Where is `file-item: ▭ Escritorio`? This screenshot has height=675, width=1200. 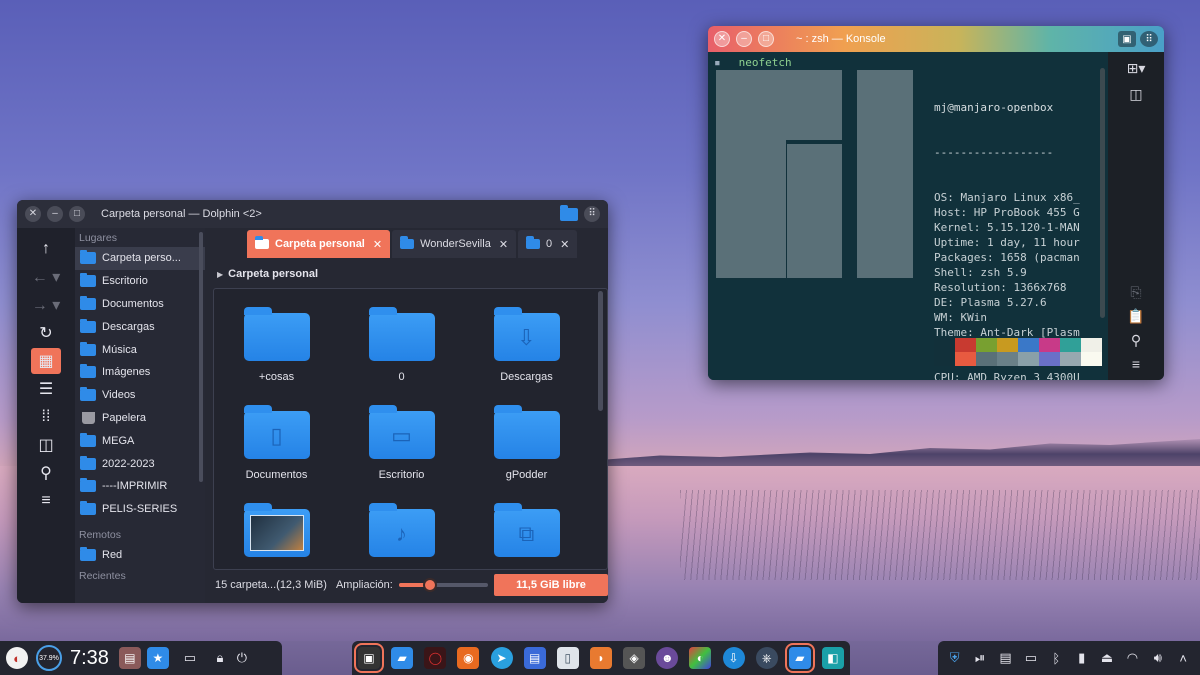
file-item: ▭ Escritorio is located at coordinates (401, 448).